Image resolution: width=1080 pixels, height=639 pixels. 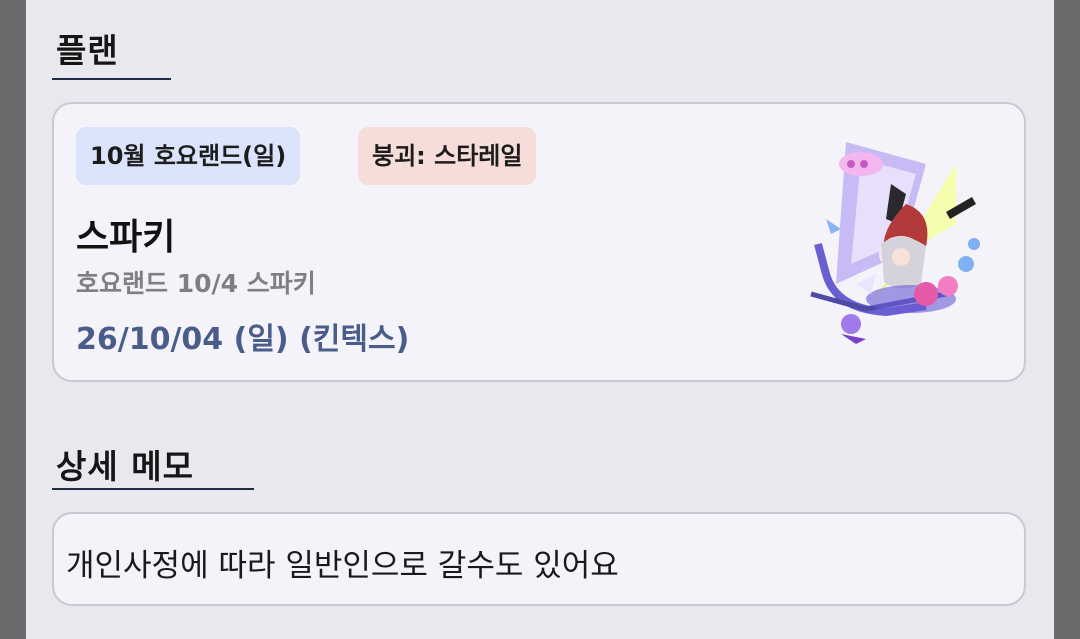 I want to click on plan-date: 26/10/04 (일) (킨텍스), so click(x=243, y=339).